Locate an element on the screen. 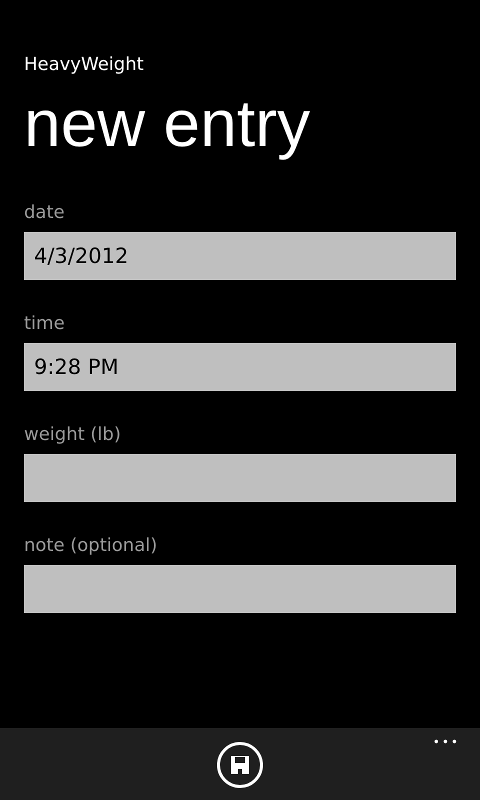  field-label: time is located at coordinates (44, 324).